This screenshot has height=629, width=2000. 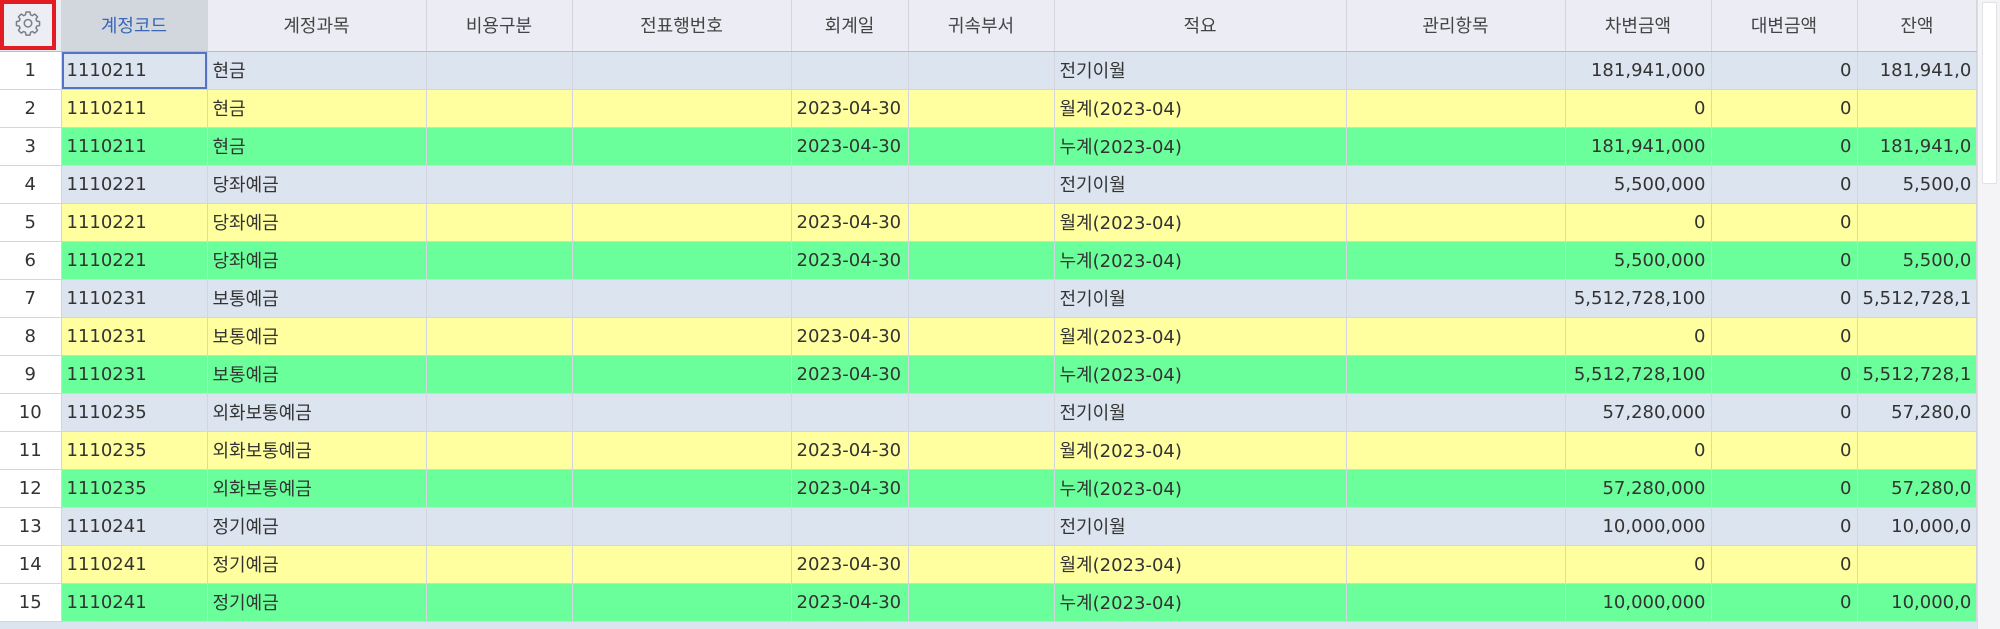 What do you see at coordinates (1638, 26) in the screenshot?
I see `column-header-debit: 차변금액` at bounding box center [1638, 26].